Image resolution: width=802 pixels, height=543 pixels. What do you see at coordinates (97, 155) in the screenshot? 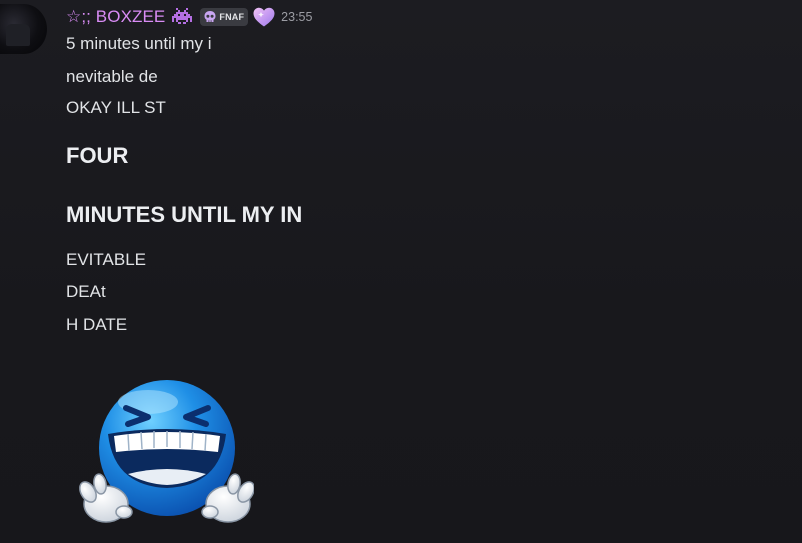
I see `message-heading: FOUR` at bounding box center [97, 155].